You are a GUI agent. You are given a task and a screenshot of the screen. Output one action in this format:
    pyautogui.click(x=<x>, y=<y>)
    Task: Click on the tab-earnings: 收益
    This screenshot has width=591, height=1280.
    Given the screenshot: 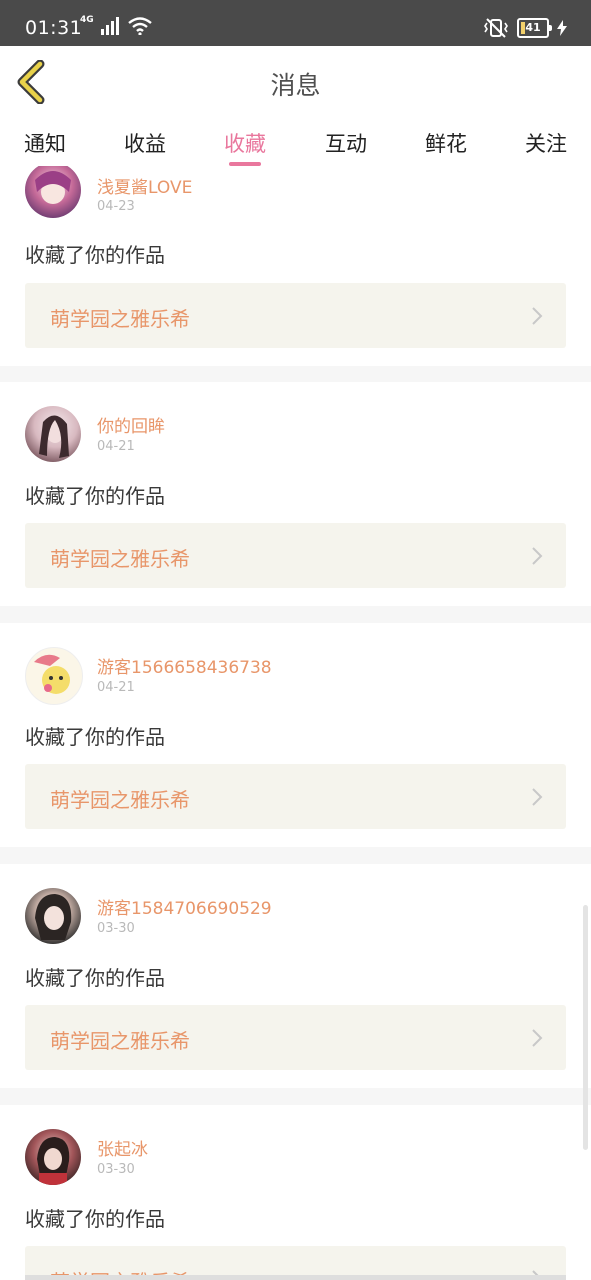 What is the action you would take?
    pyautogui.click(x=145, y=143)
    